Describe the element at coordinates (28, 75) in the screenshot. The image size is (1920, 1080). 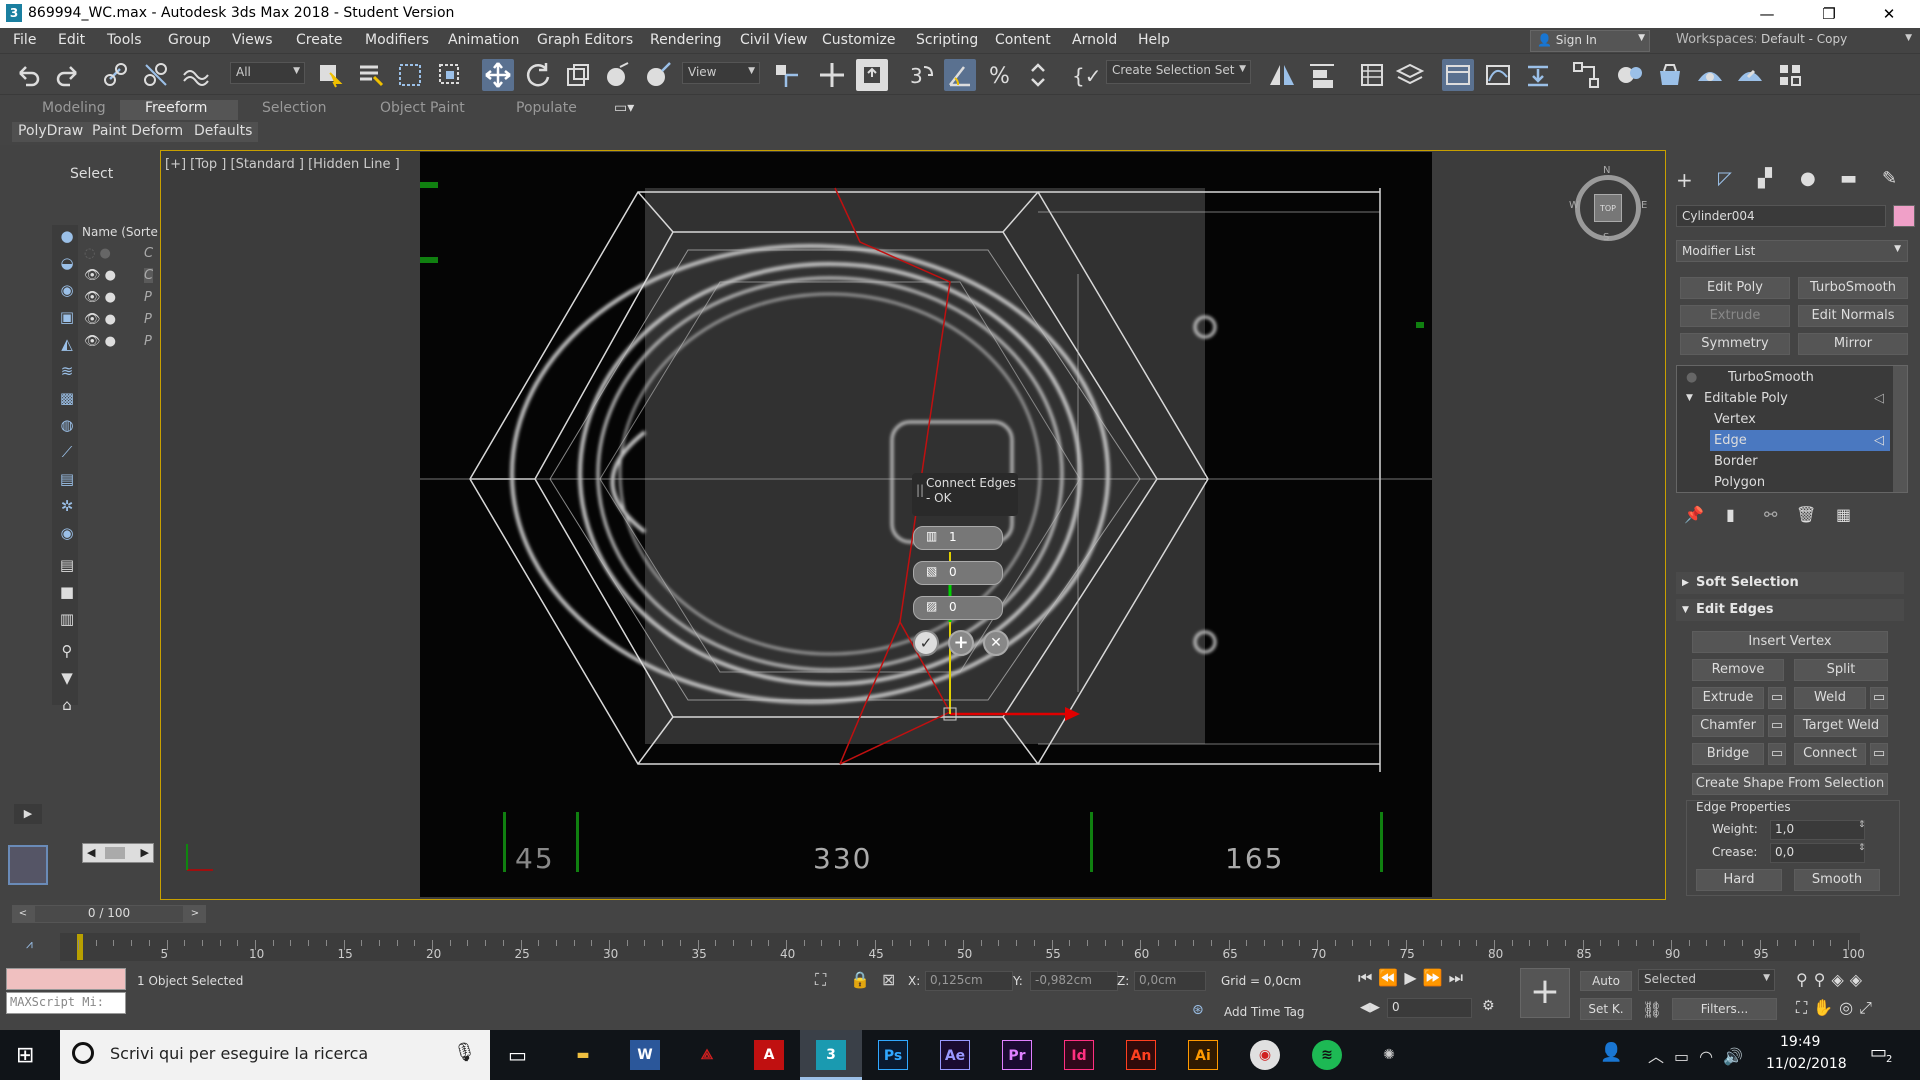
I see `undo-icon` at that location.